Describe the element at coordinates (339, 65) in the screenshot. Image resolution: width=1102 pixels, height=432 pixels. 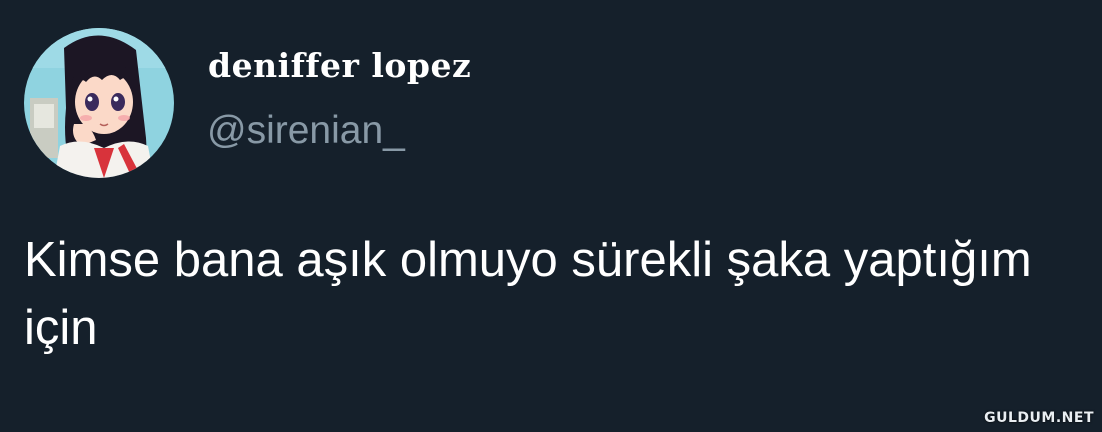
I see `display-name: deniffer lopez` at that location.